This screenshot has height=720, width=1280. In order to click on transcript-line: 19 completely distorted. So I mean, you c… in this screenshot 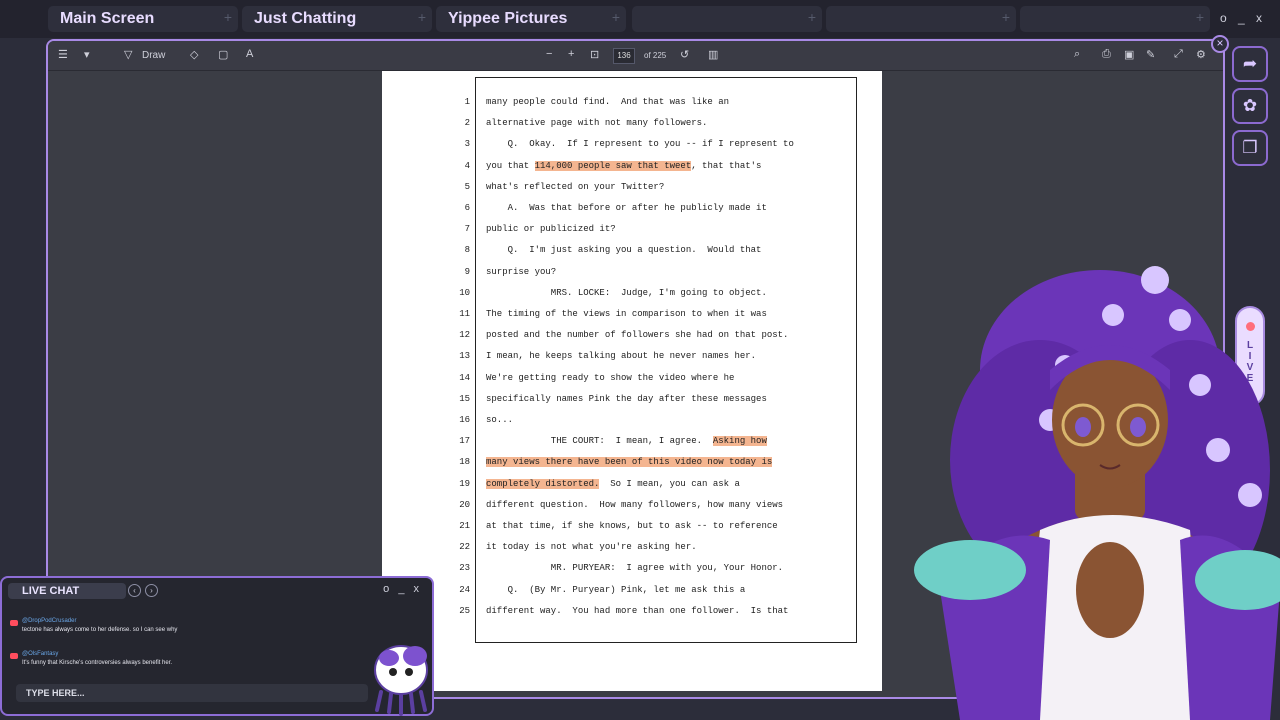, I will do `click(657, 488)`.